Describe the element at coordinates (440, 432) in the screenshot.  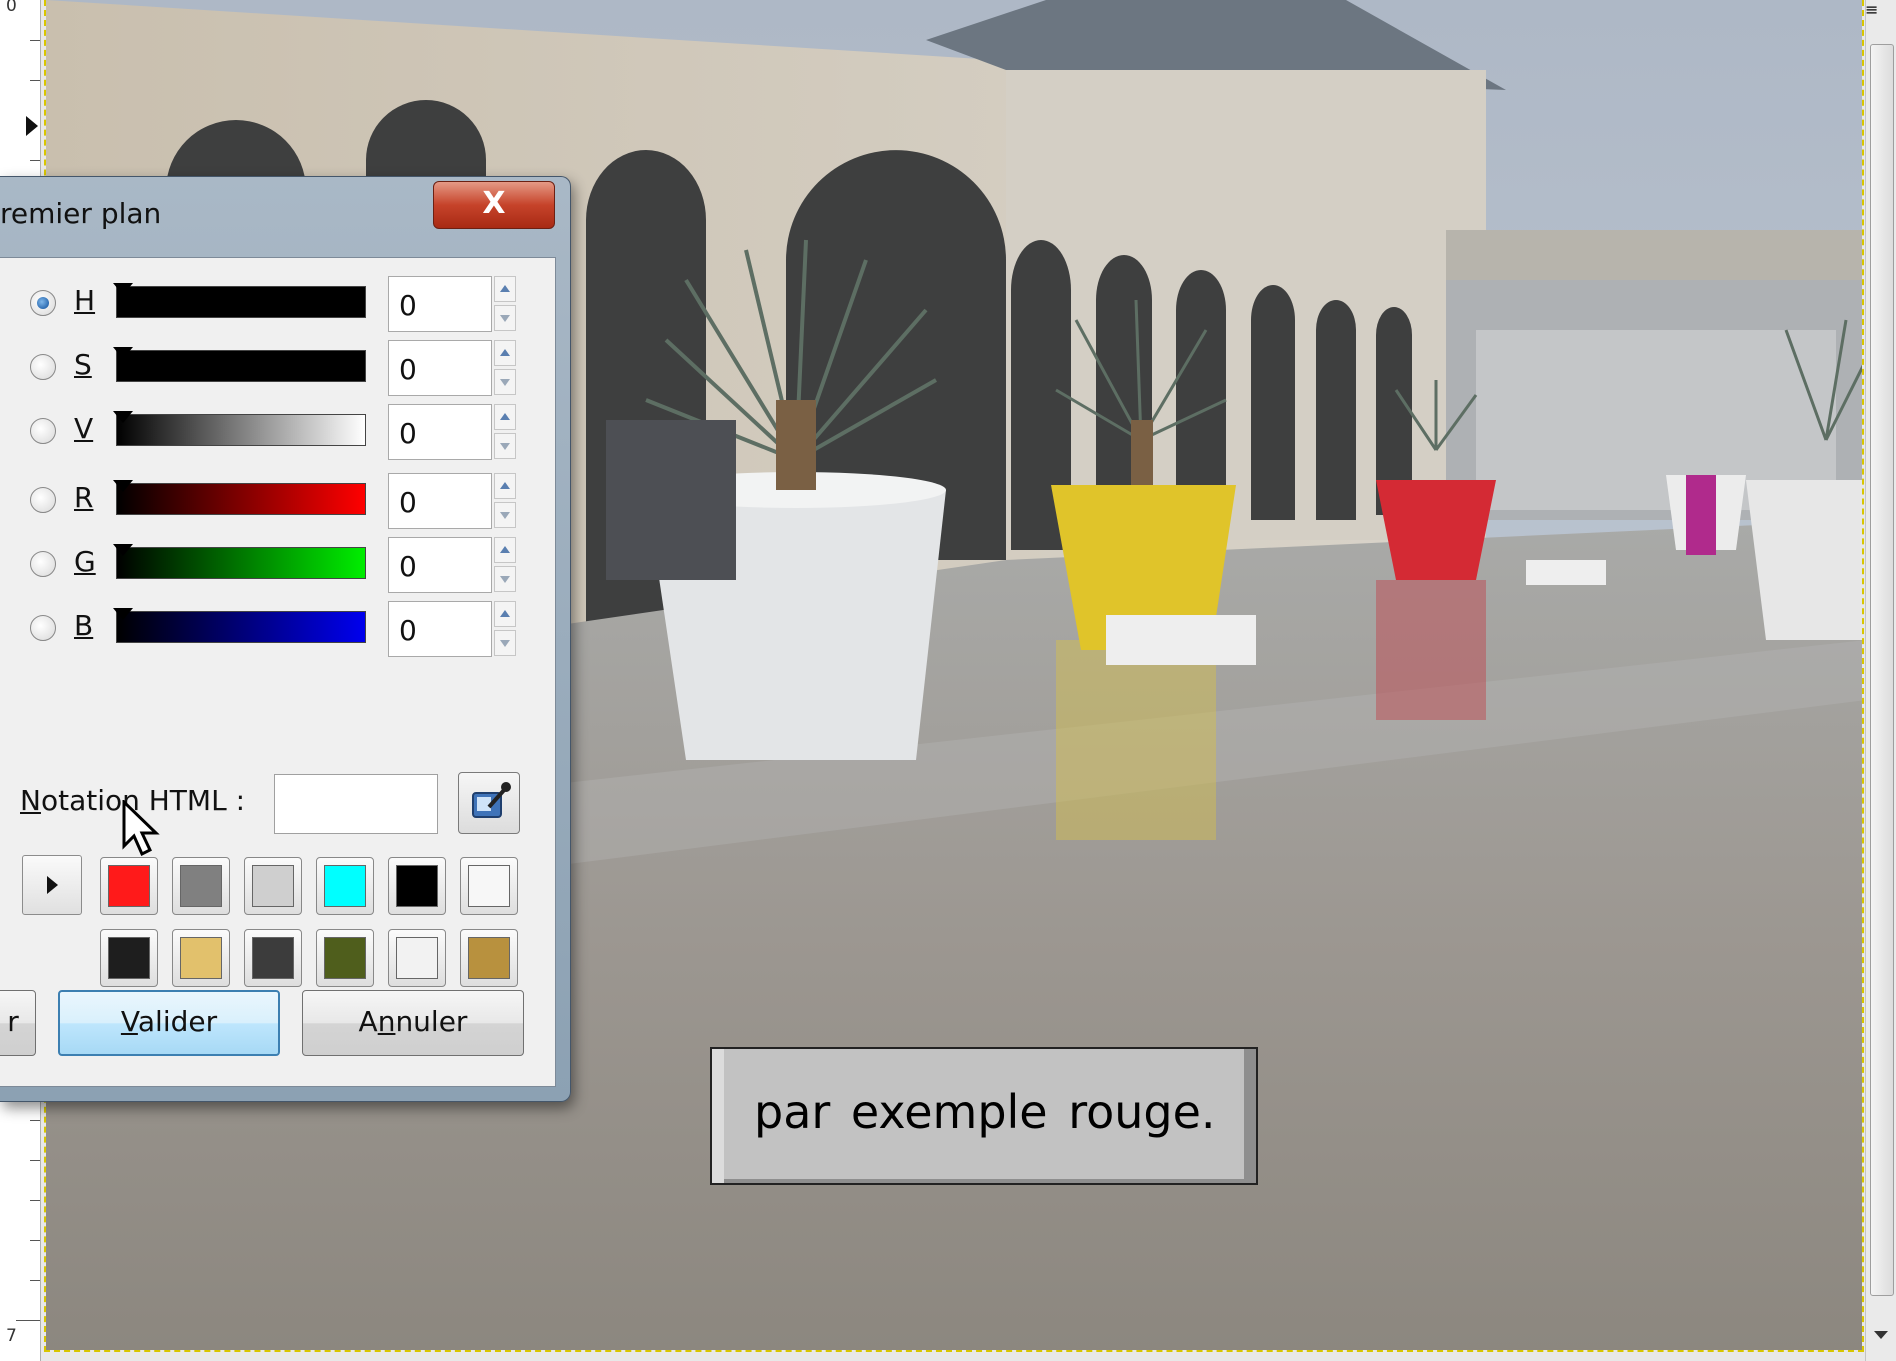
I see `spin-field-v: 0` at that location.